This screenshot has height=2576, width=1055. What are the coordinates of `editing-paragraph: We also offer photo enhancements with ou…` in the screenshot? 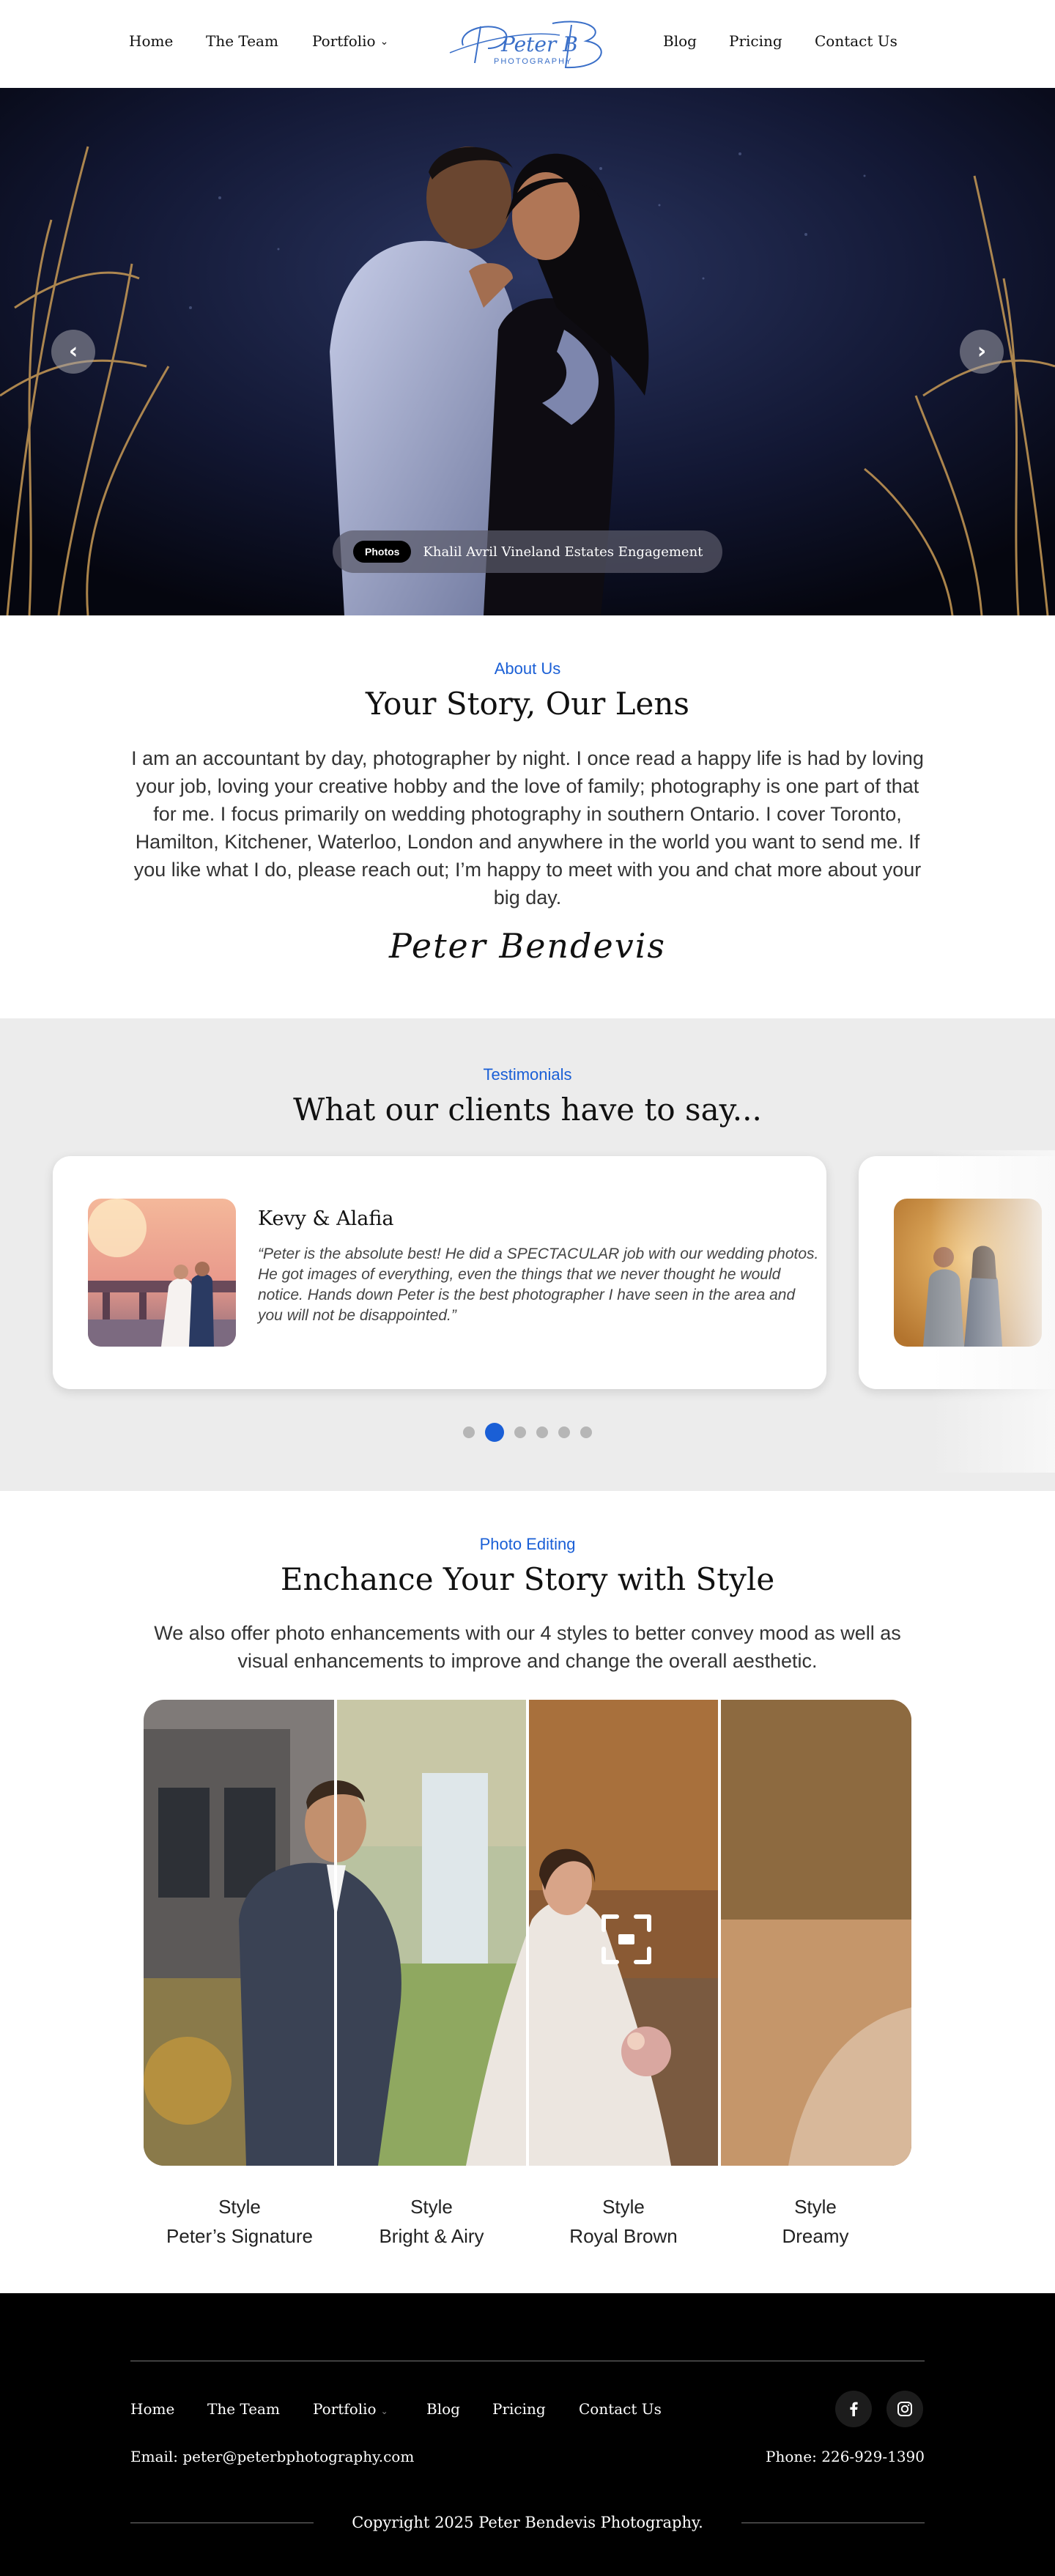 It's located at (527, 1647).